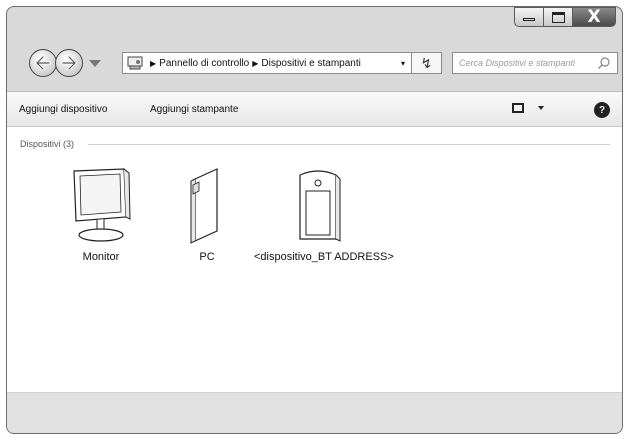 The image size is (629, 443). What do you see at coordinates (101, 257) in the screenshot?
I see `device-label: Monitor` at bounding box center [101, 257].